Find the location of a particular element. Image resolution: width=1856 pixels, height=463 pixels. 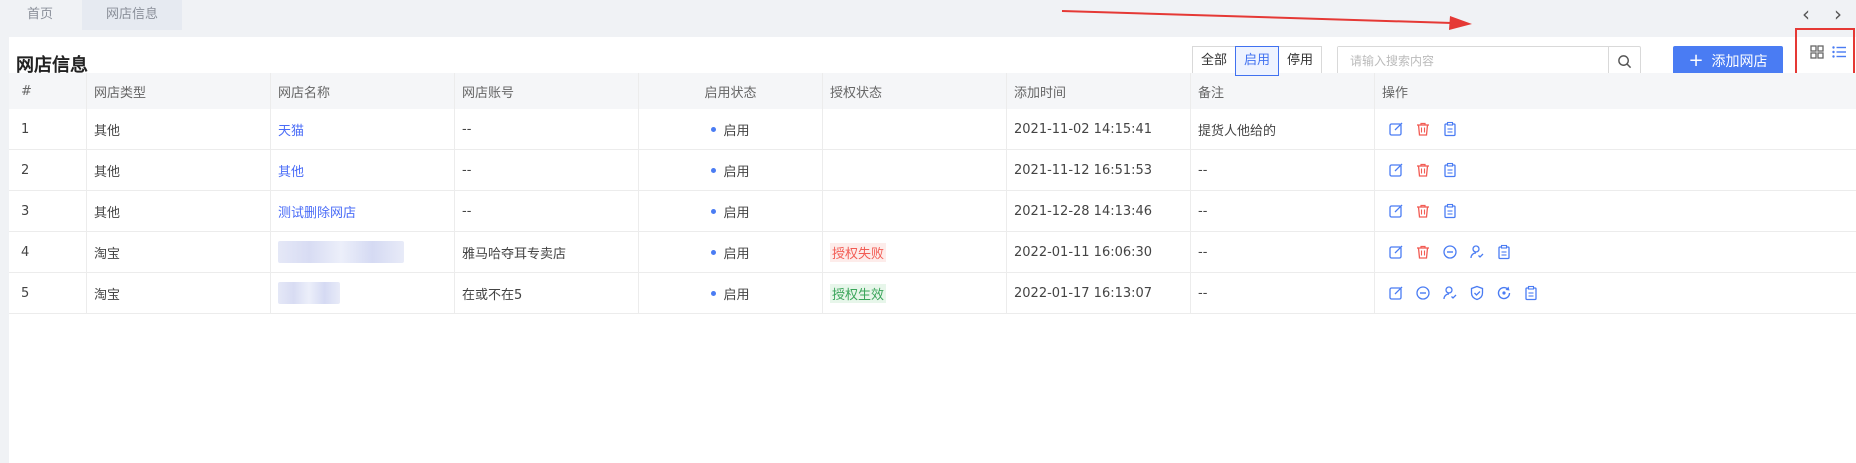

note: 提货人他给的 is located at coordinates (1283, 129).